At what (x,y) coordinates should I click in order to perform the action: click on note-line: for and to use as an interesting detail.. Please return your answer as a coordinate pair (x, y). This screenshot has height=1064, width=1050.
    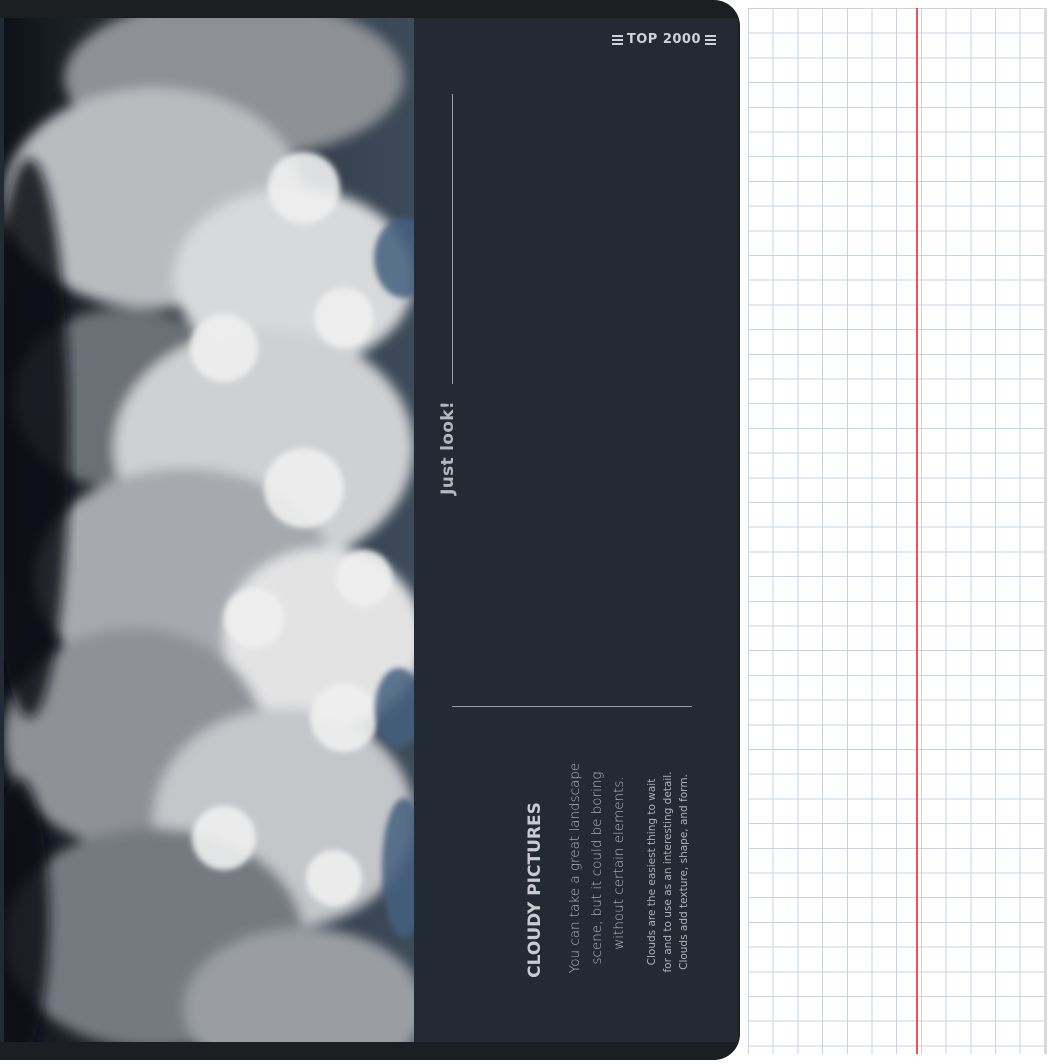
    Looking at the image, I should click on (668, 872).